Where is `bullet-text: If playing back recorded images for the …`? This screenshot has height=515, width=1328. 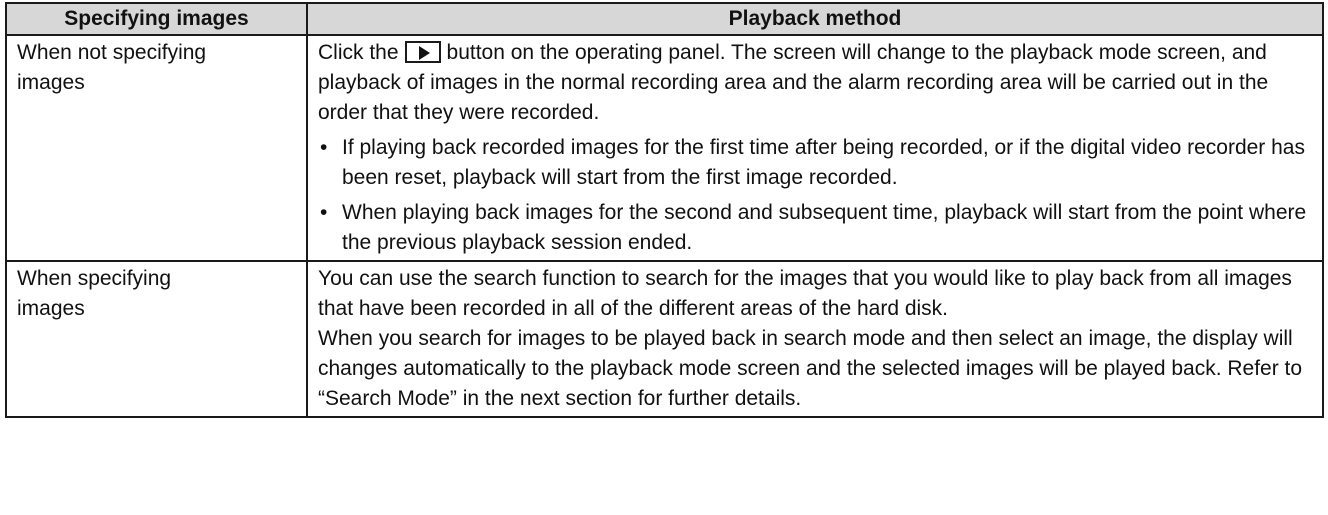 bullet-text: If playing back recorded images for the … is located at coordinates (823, 162).